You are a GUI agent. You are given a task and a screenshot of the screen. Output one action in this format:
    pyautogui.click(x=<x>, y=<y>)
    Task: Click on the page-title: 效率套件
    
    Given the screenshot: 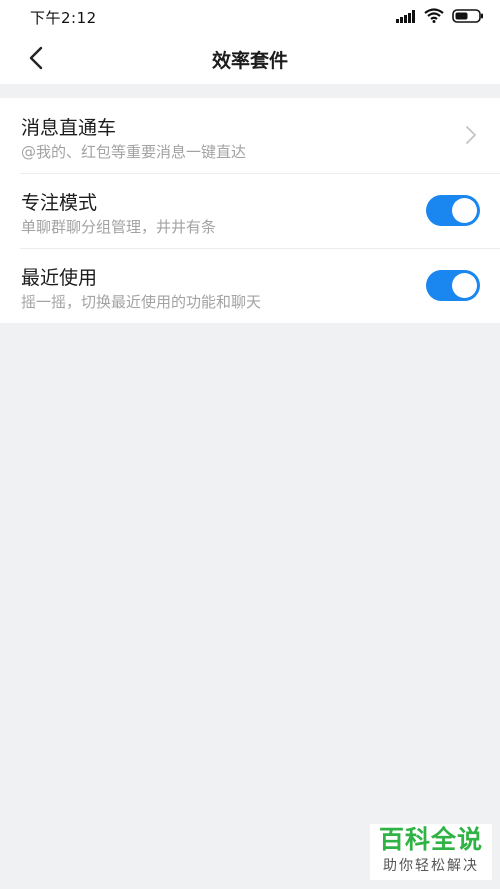 What is the action you would take?
    pyautogui.click(x=249, y=61)
    